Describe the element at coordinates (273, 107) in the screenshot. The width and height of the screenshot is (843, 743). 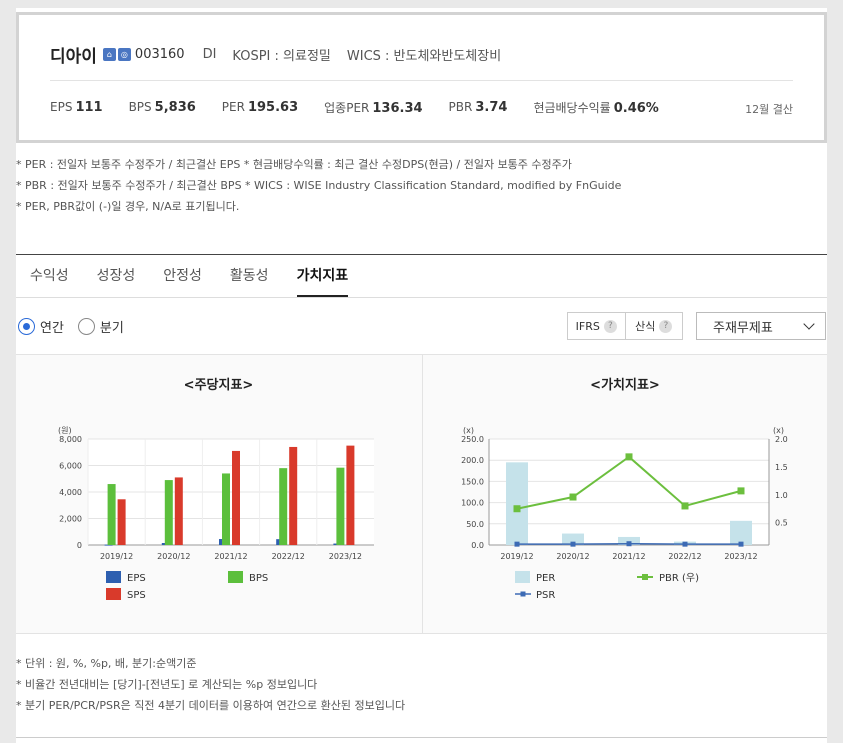
I see `metric-value: 195.63` at that location.